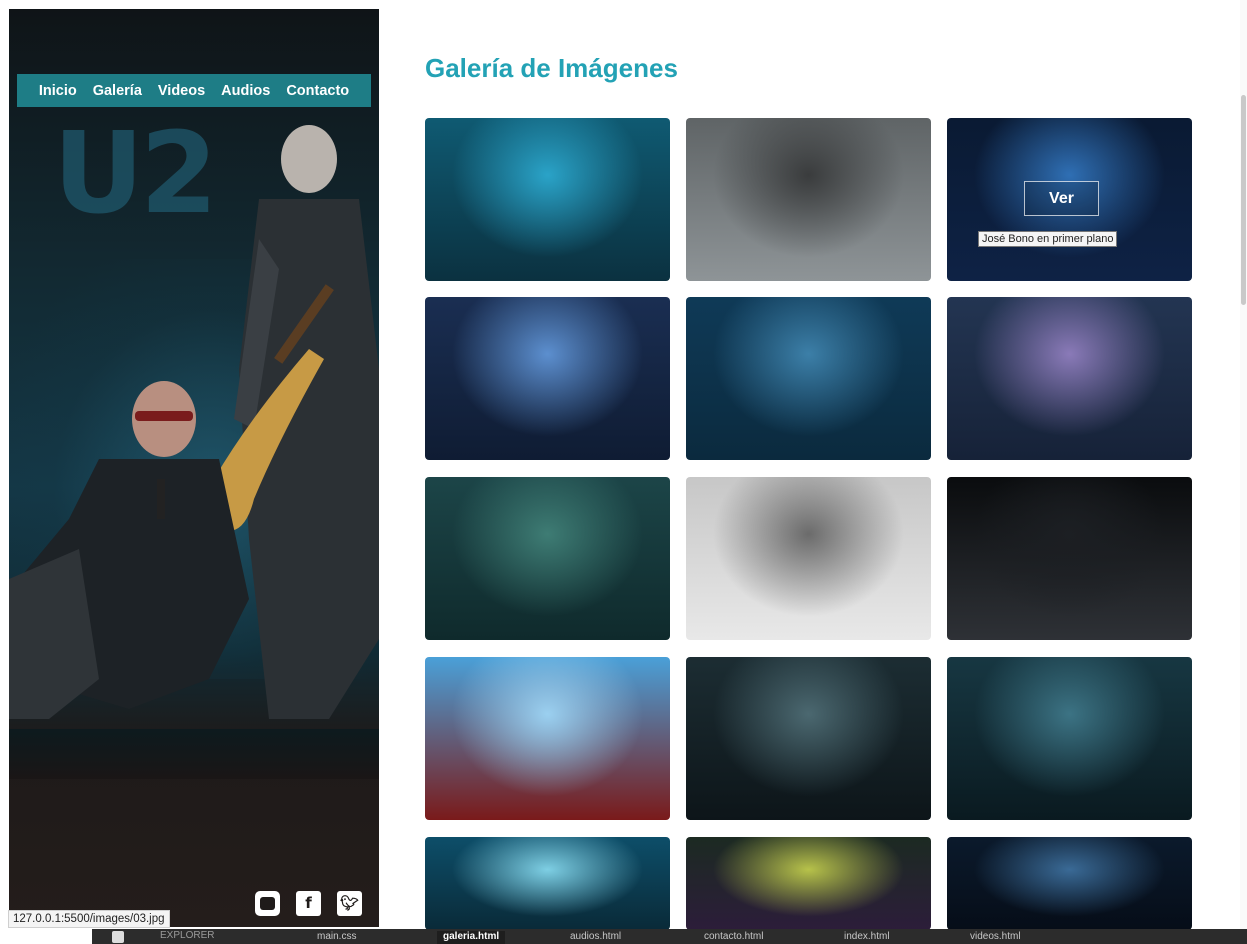 The image size is (1247, 944). What do you see at coordinates (118, 937) in the screenshot?
I see `files-icon` at bounding box center [118, 937].